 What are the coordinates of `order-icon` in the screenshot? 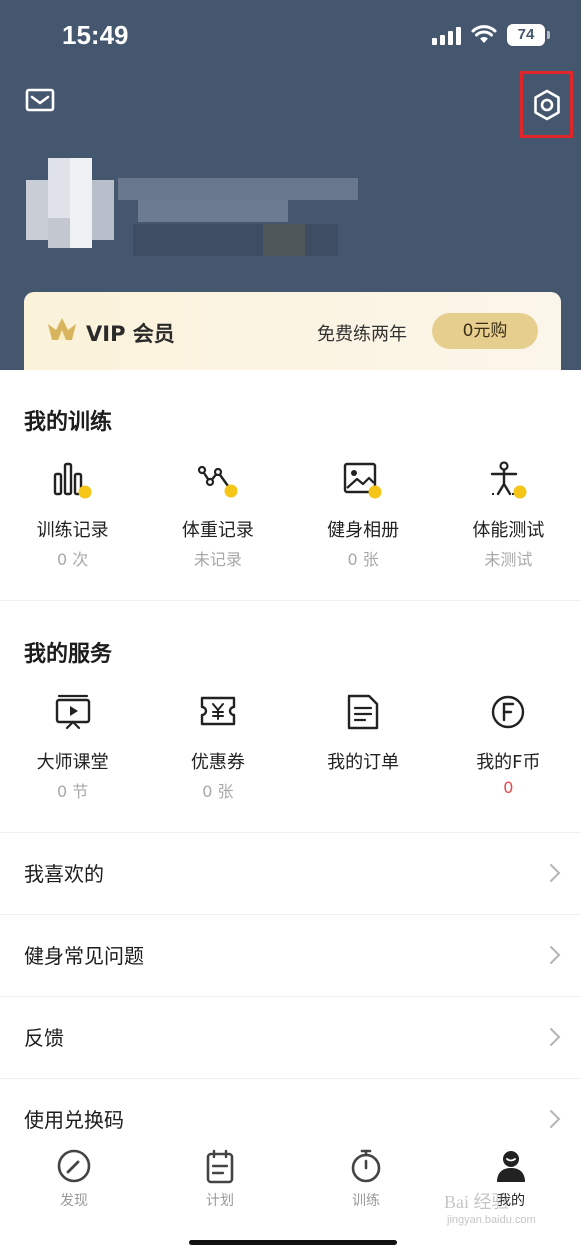 It's located at (363, 712).